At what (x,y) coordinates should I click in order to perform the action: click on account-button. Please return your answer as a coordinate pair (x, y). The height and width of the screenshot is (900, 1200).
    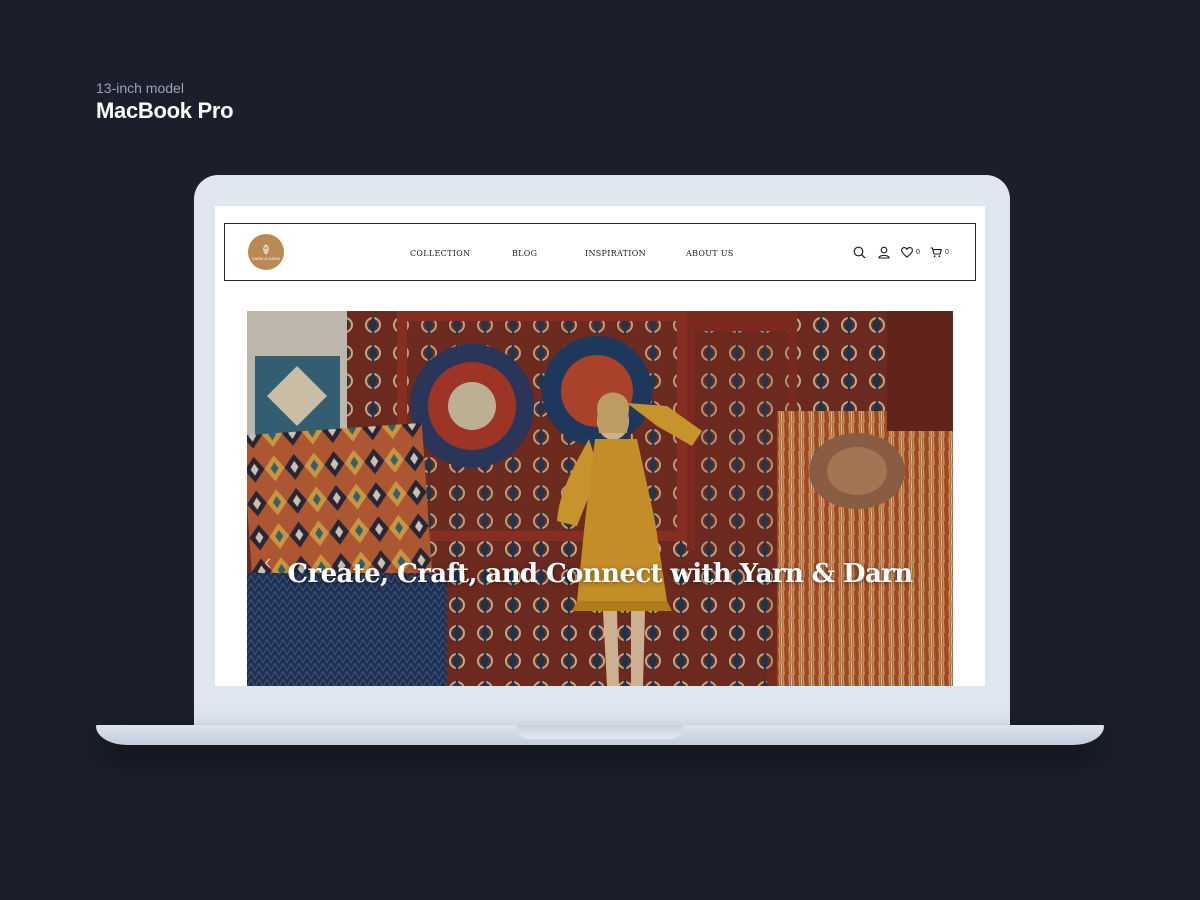
    Looking at the image, I should click on (884, 252).